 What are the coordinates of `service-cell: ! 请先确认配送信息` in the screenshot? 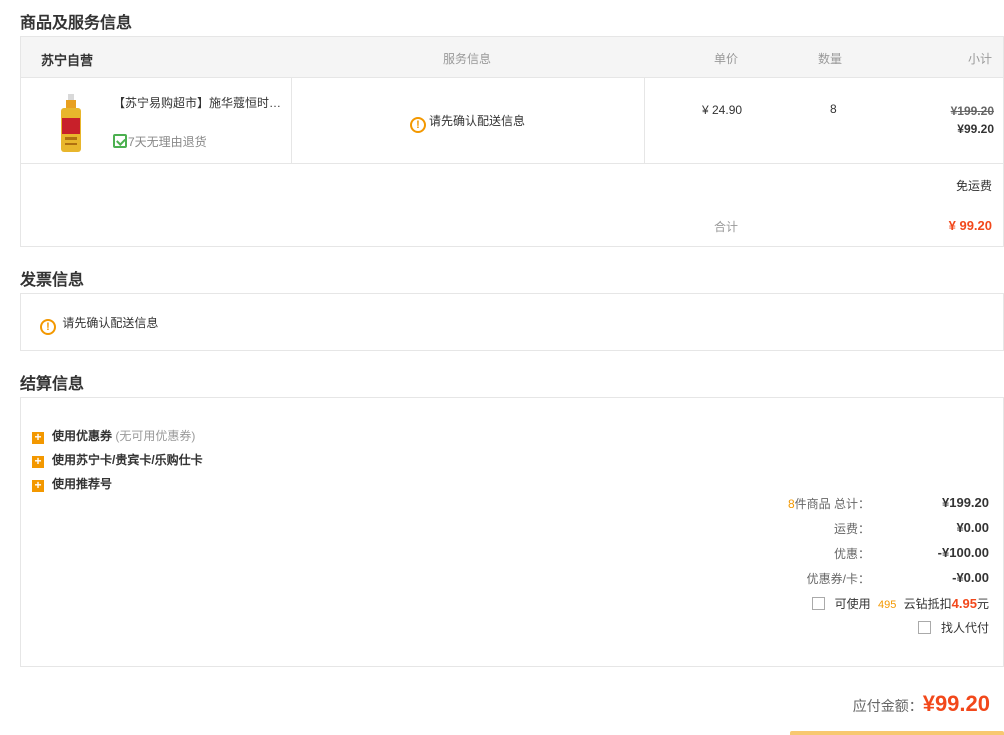 It's located at (468, 120).